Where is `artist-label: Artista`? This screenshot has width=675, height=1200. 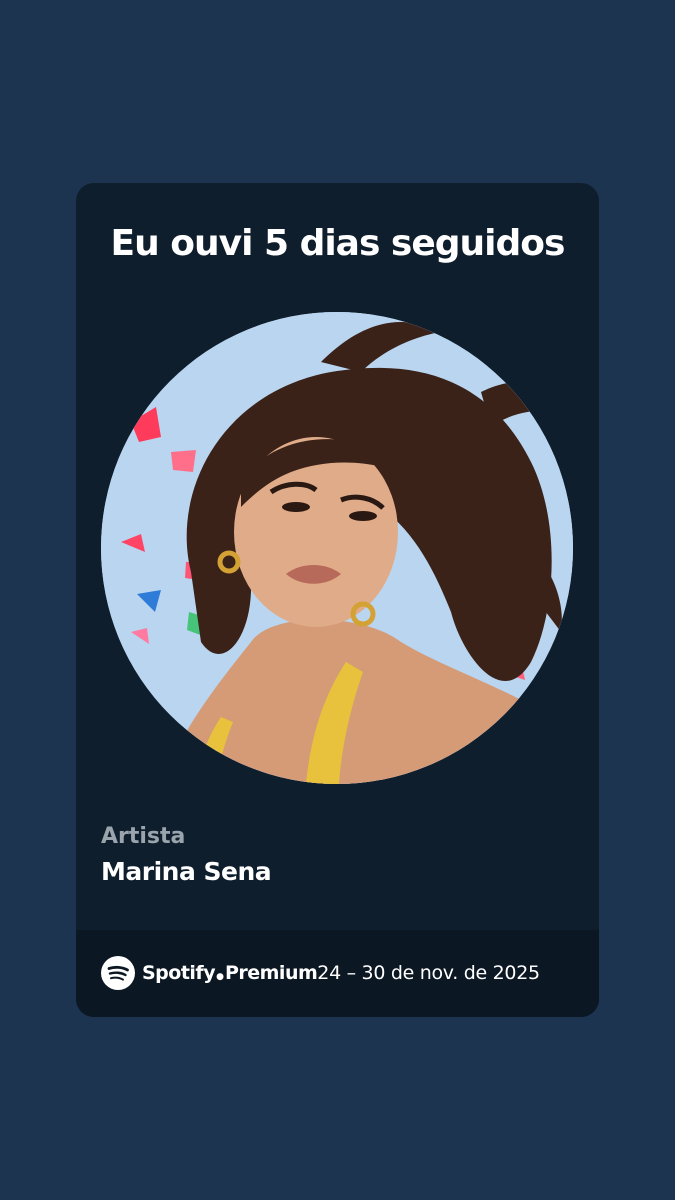 artist-label: Artista is located at coordinates (143, 836).